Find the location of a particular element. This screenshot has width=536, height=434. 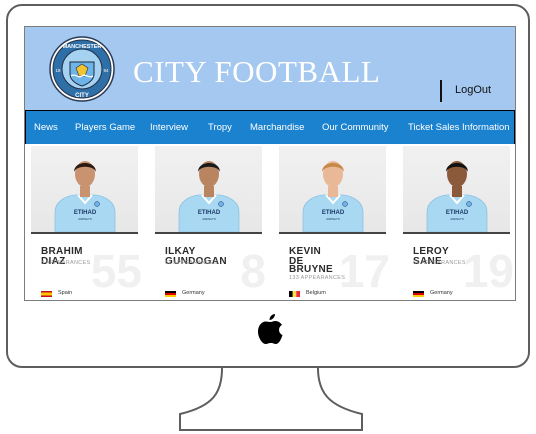

apple-logo-icon is located at coordinates (270, 329).